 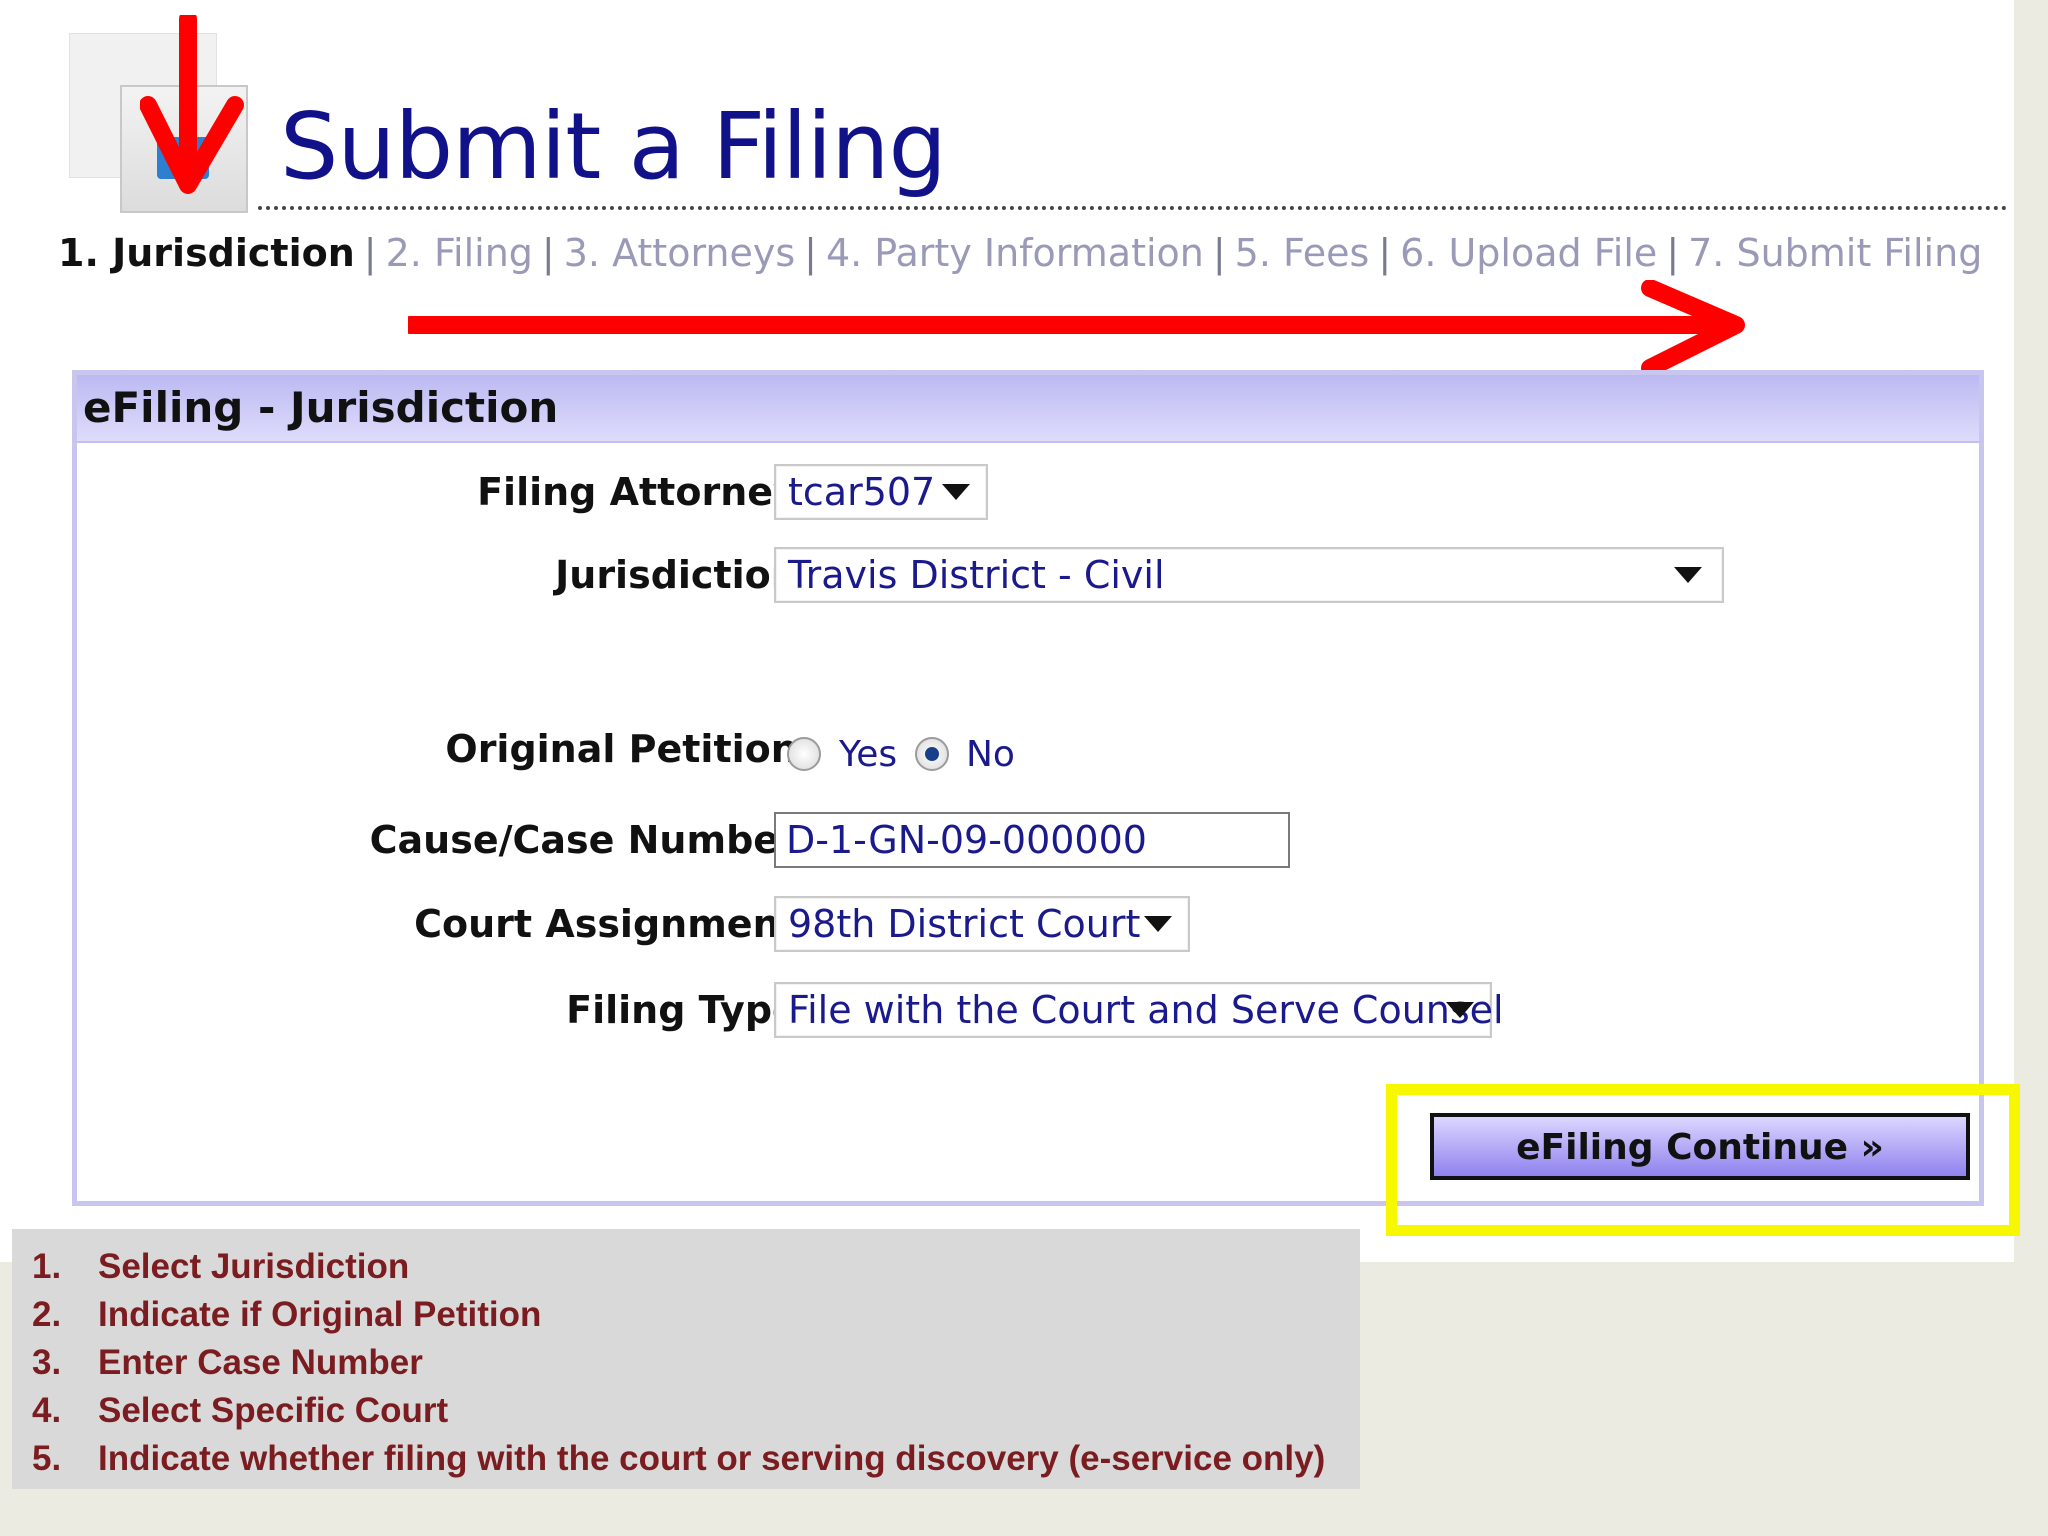 I want to click on filing-attorney-select: tcar507, so click(x=881, y=492).